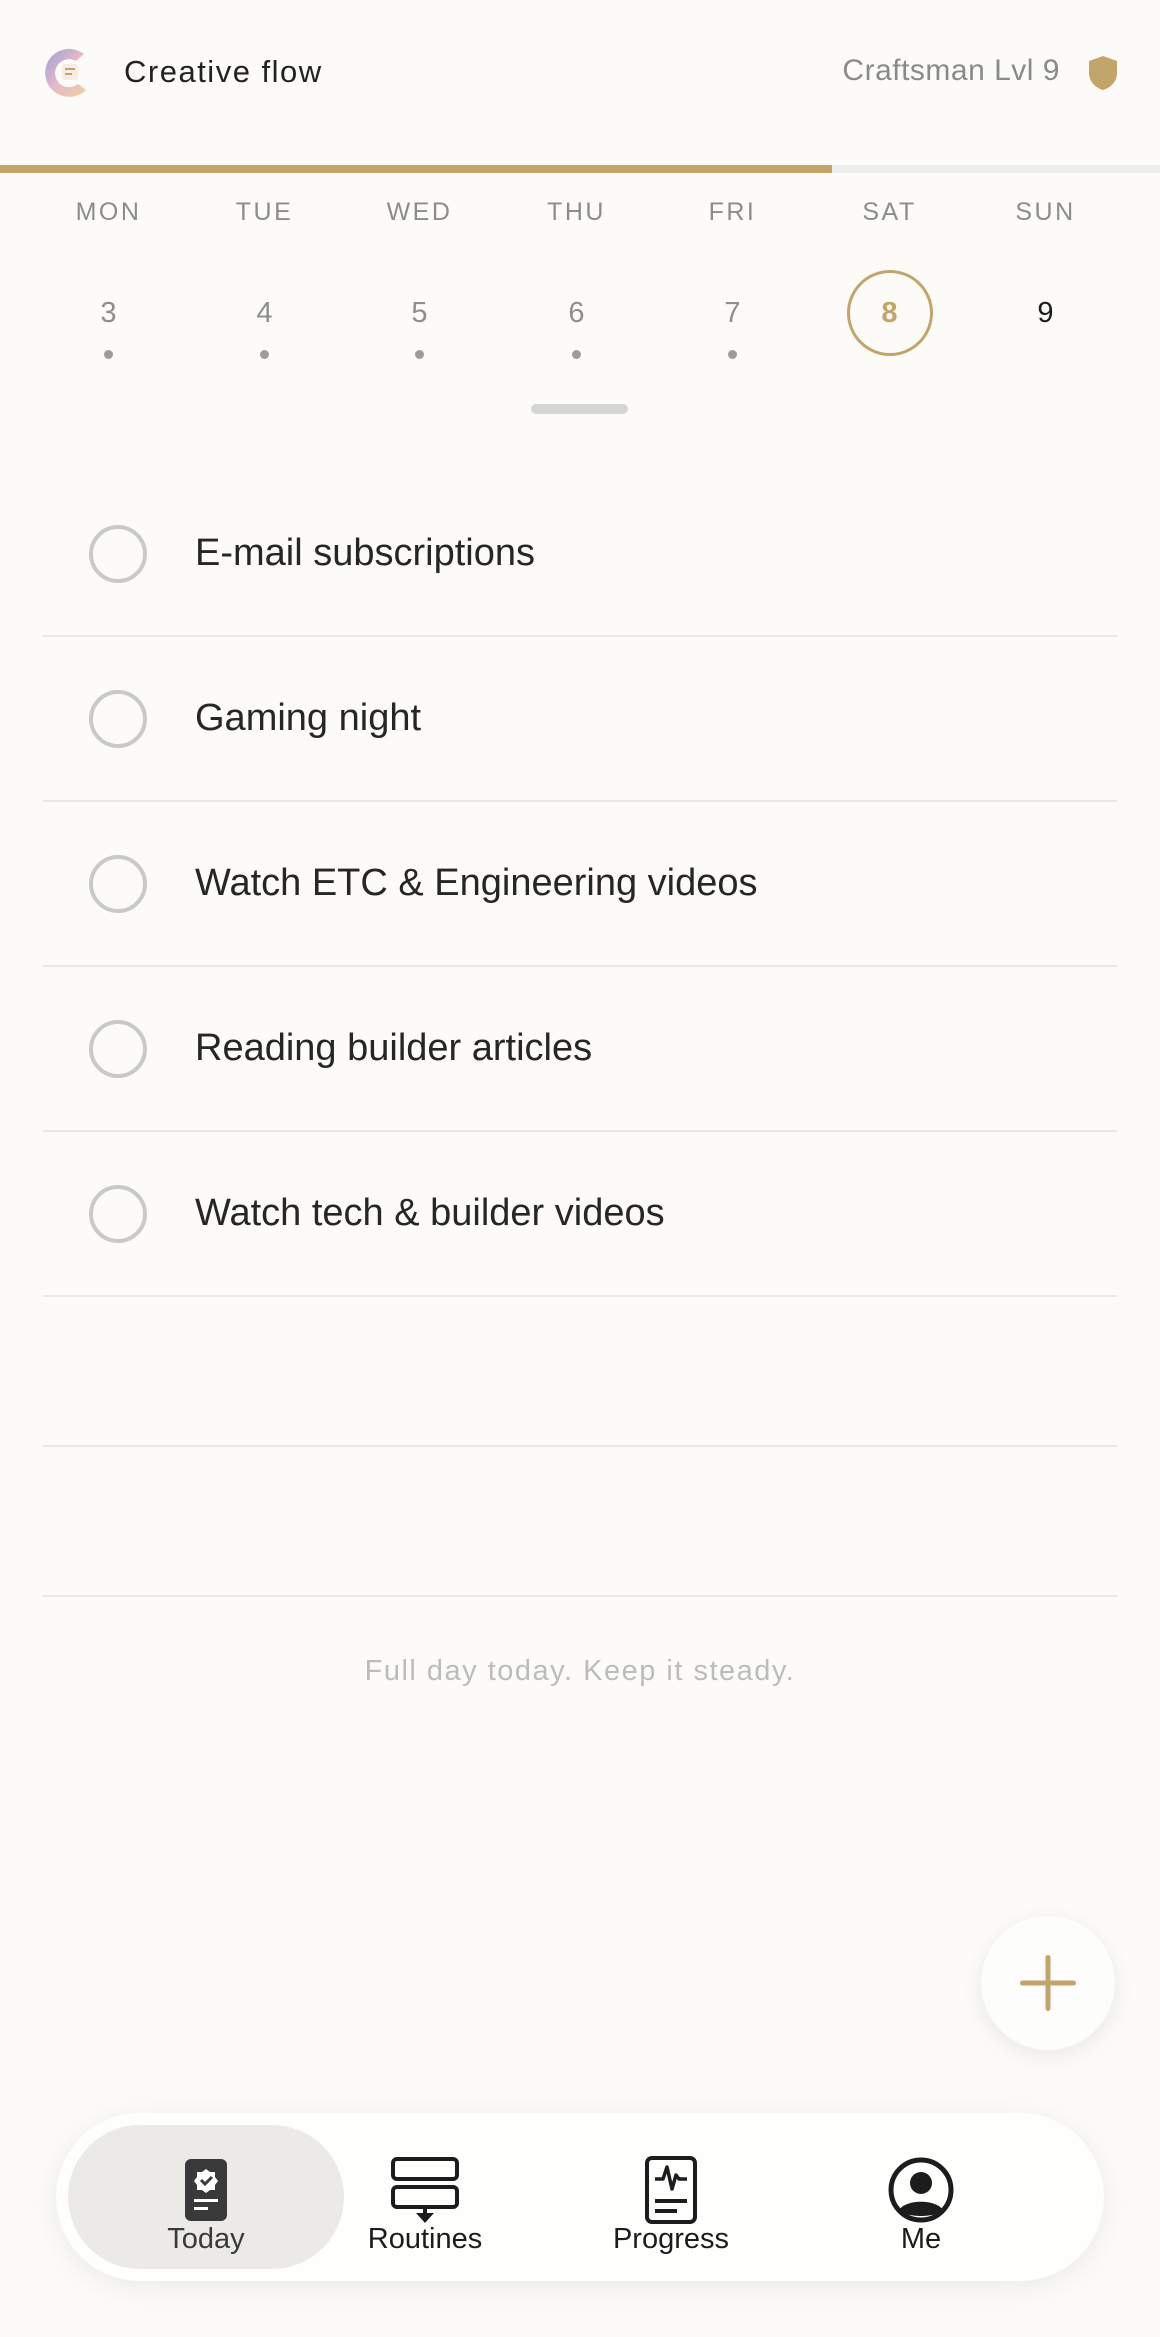 This screenshot has width=1160, height=2337. What do you see at coordinates (108, 212) in the screenshot?
I see `day-name: MON` at bounding box center [108, 212].